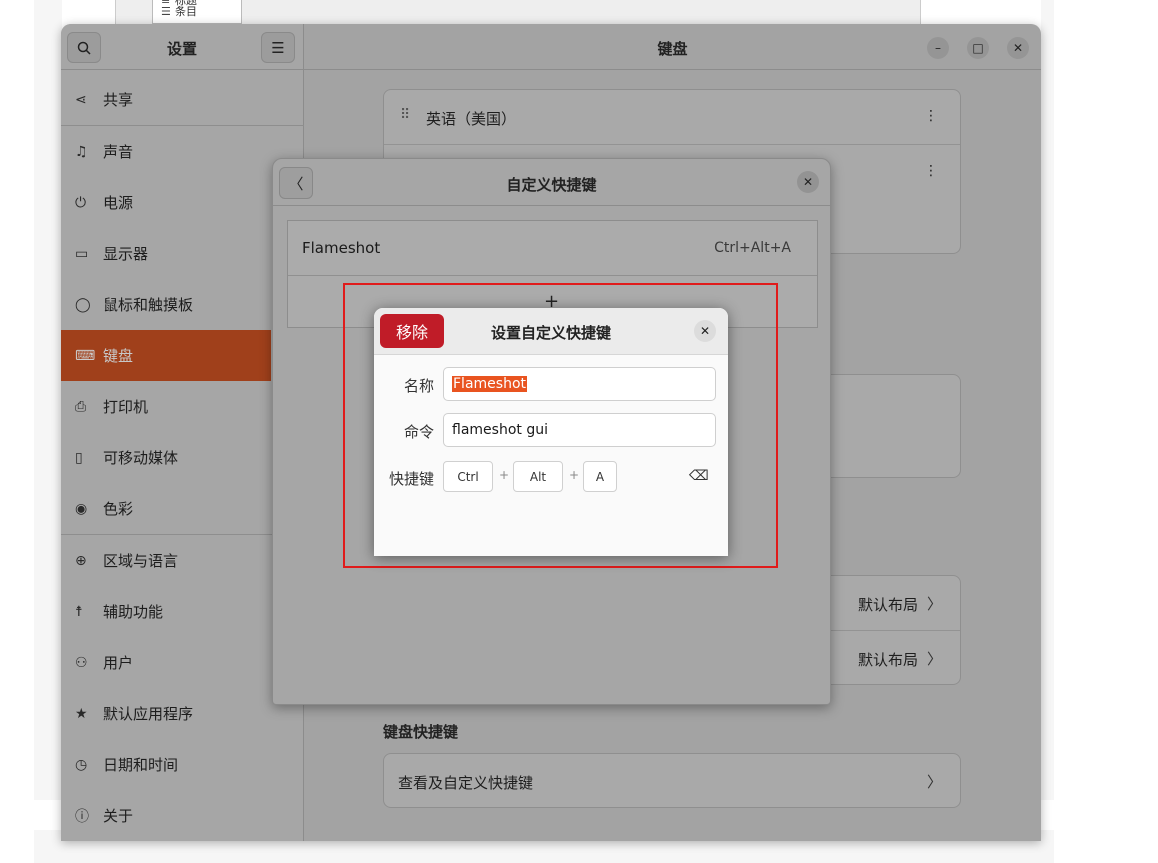 Image resolution: width=1158 pixels, height=863 pixels. What do you see at coordinates (468, 476) in the screenshot?
I see `key-ctrl: Ctrl` at bounding box center [468, 476].